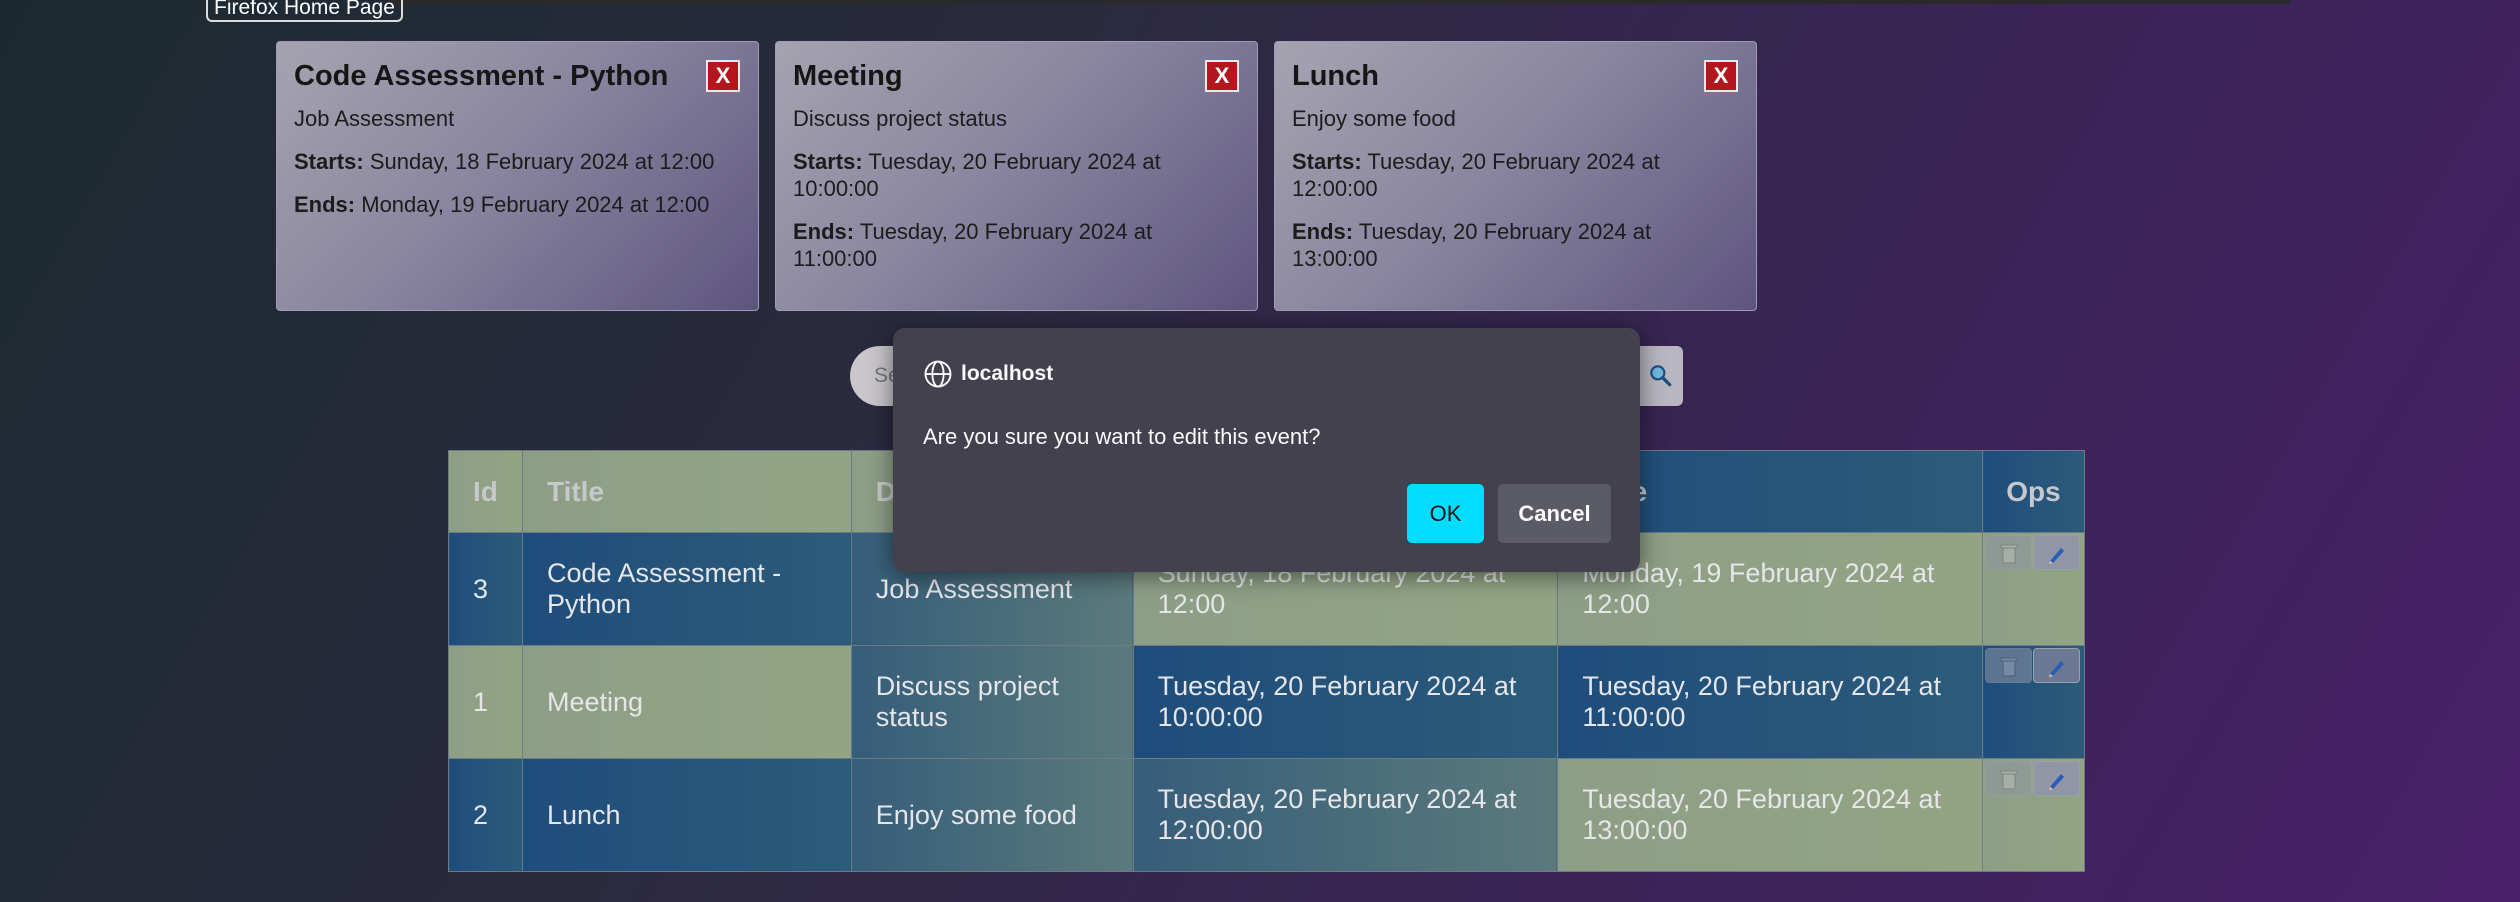 This screenshot has height=902, width=2520. What do you see at coordinates (1345, 815) in the screenshot?
I see `cell-start: Tuesday, 20 February 2024 at 12:00:00` at bounding box center [1345, 815].